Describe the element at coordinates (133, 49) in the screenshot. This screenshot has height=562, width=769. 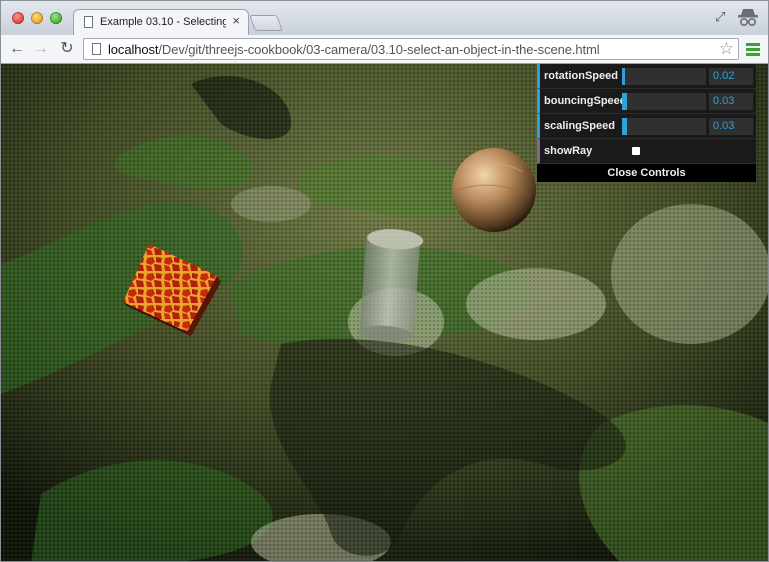
I see `url-host: localhost` at that location.